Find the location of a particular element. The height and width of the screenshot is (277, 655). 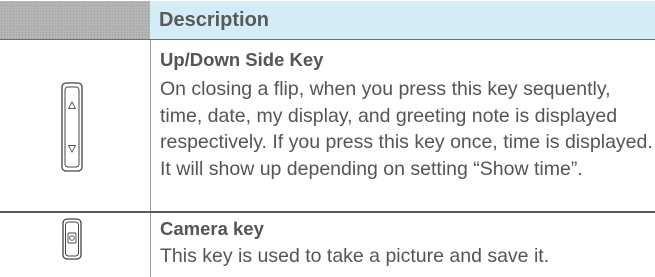

header-description-column: Description is located at coordinates (402, 20).